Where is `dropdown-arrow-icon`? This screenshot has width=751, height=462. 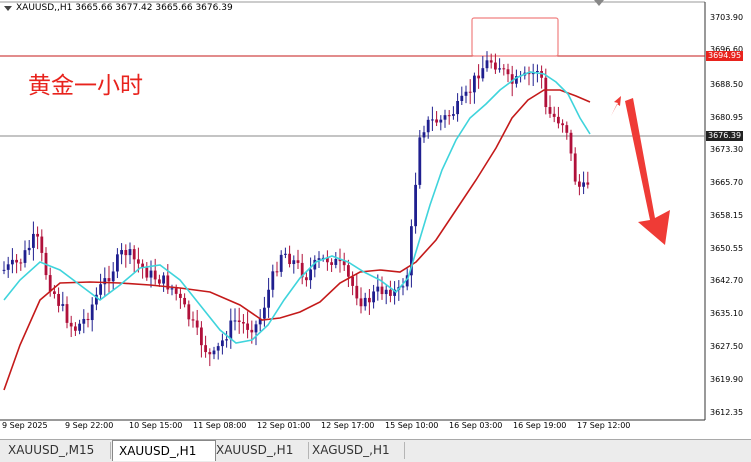 dropdown-arrow-icon is located at coordinates (599, 3).